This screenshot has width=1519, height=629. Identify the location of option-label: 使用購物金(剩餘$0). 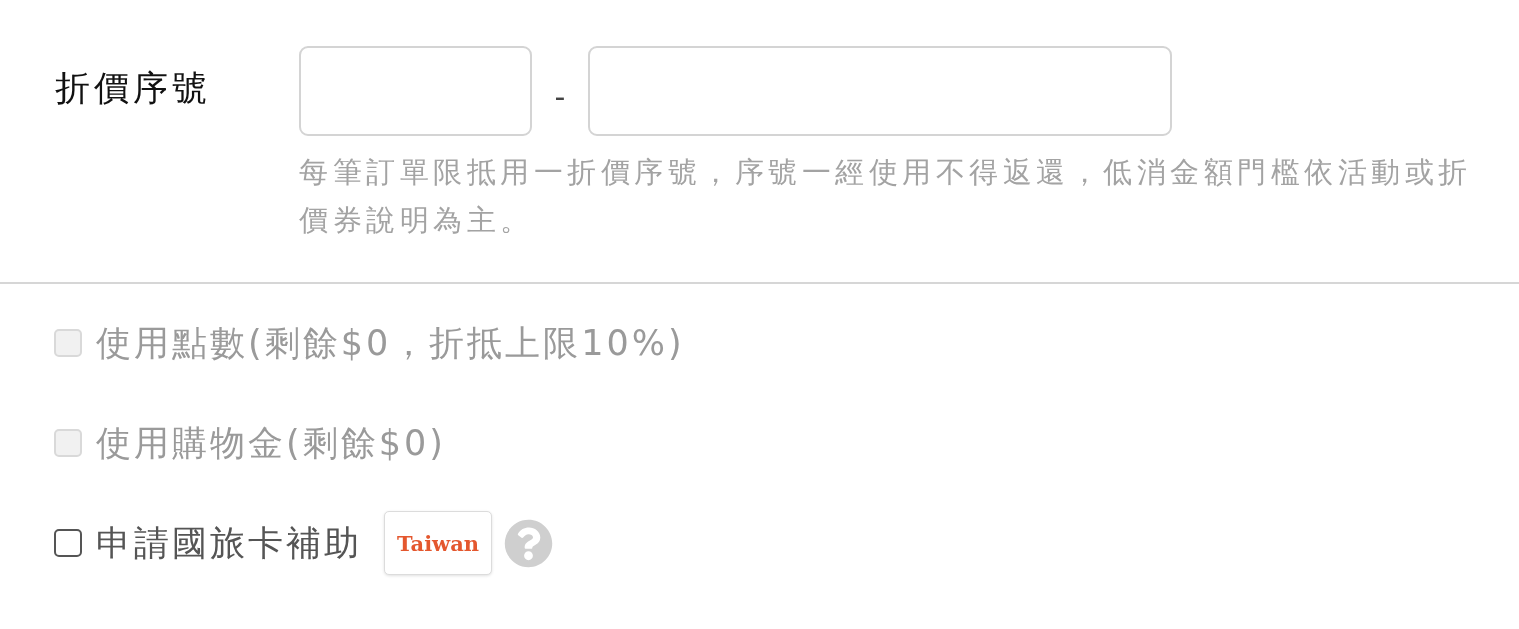
(271, 443).